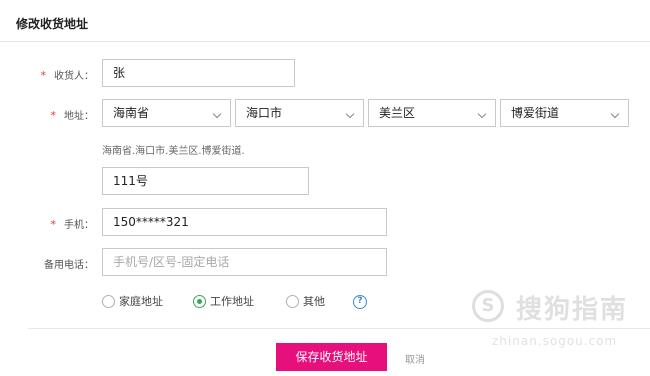 The image size is (650, 376). Describe the element at coordinates (198, 73) in the screenshot. I see `recipient-input: 张` at that location.